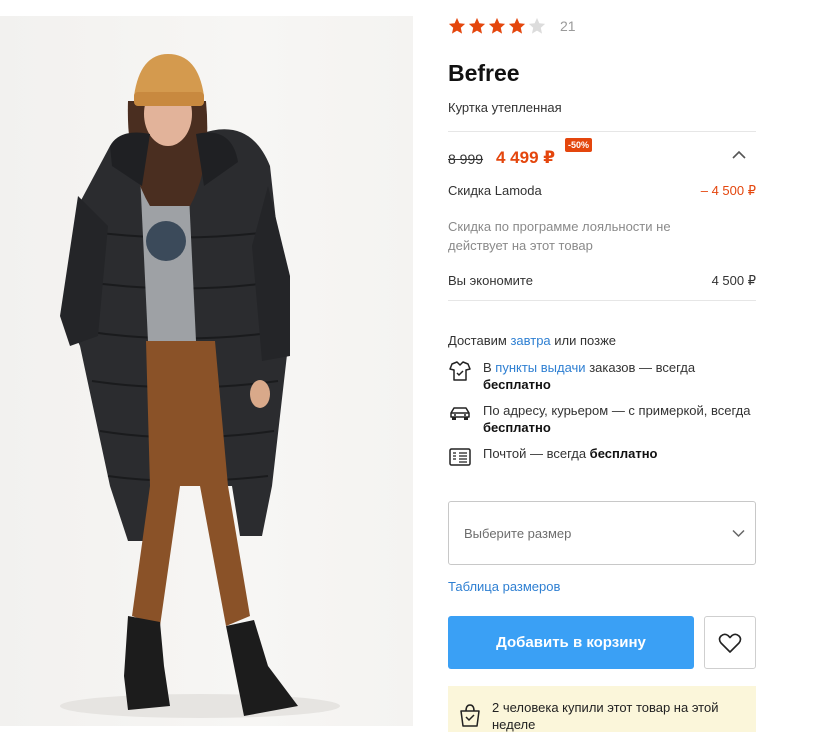 The image size is (826, 732). Describe the element at coordinates (470, 715) in the screenshot. I see `shopping-bag-icon` at that location.